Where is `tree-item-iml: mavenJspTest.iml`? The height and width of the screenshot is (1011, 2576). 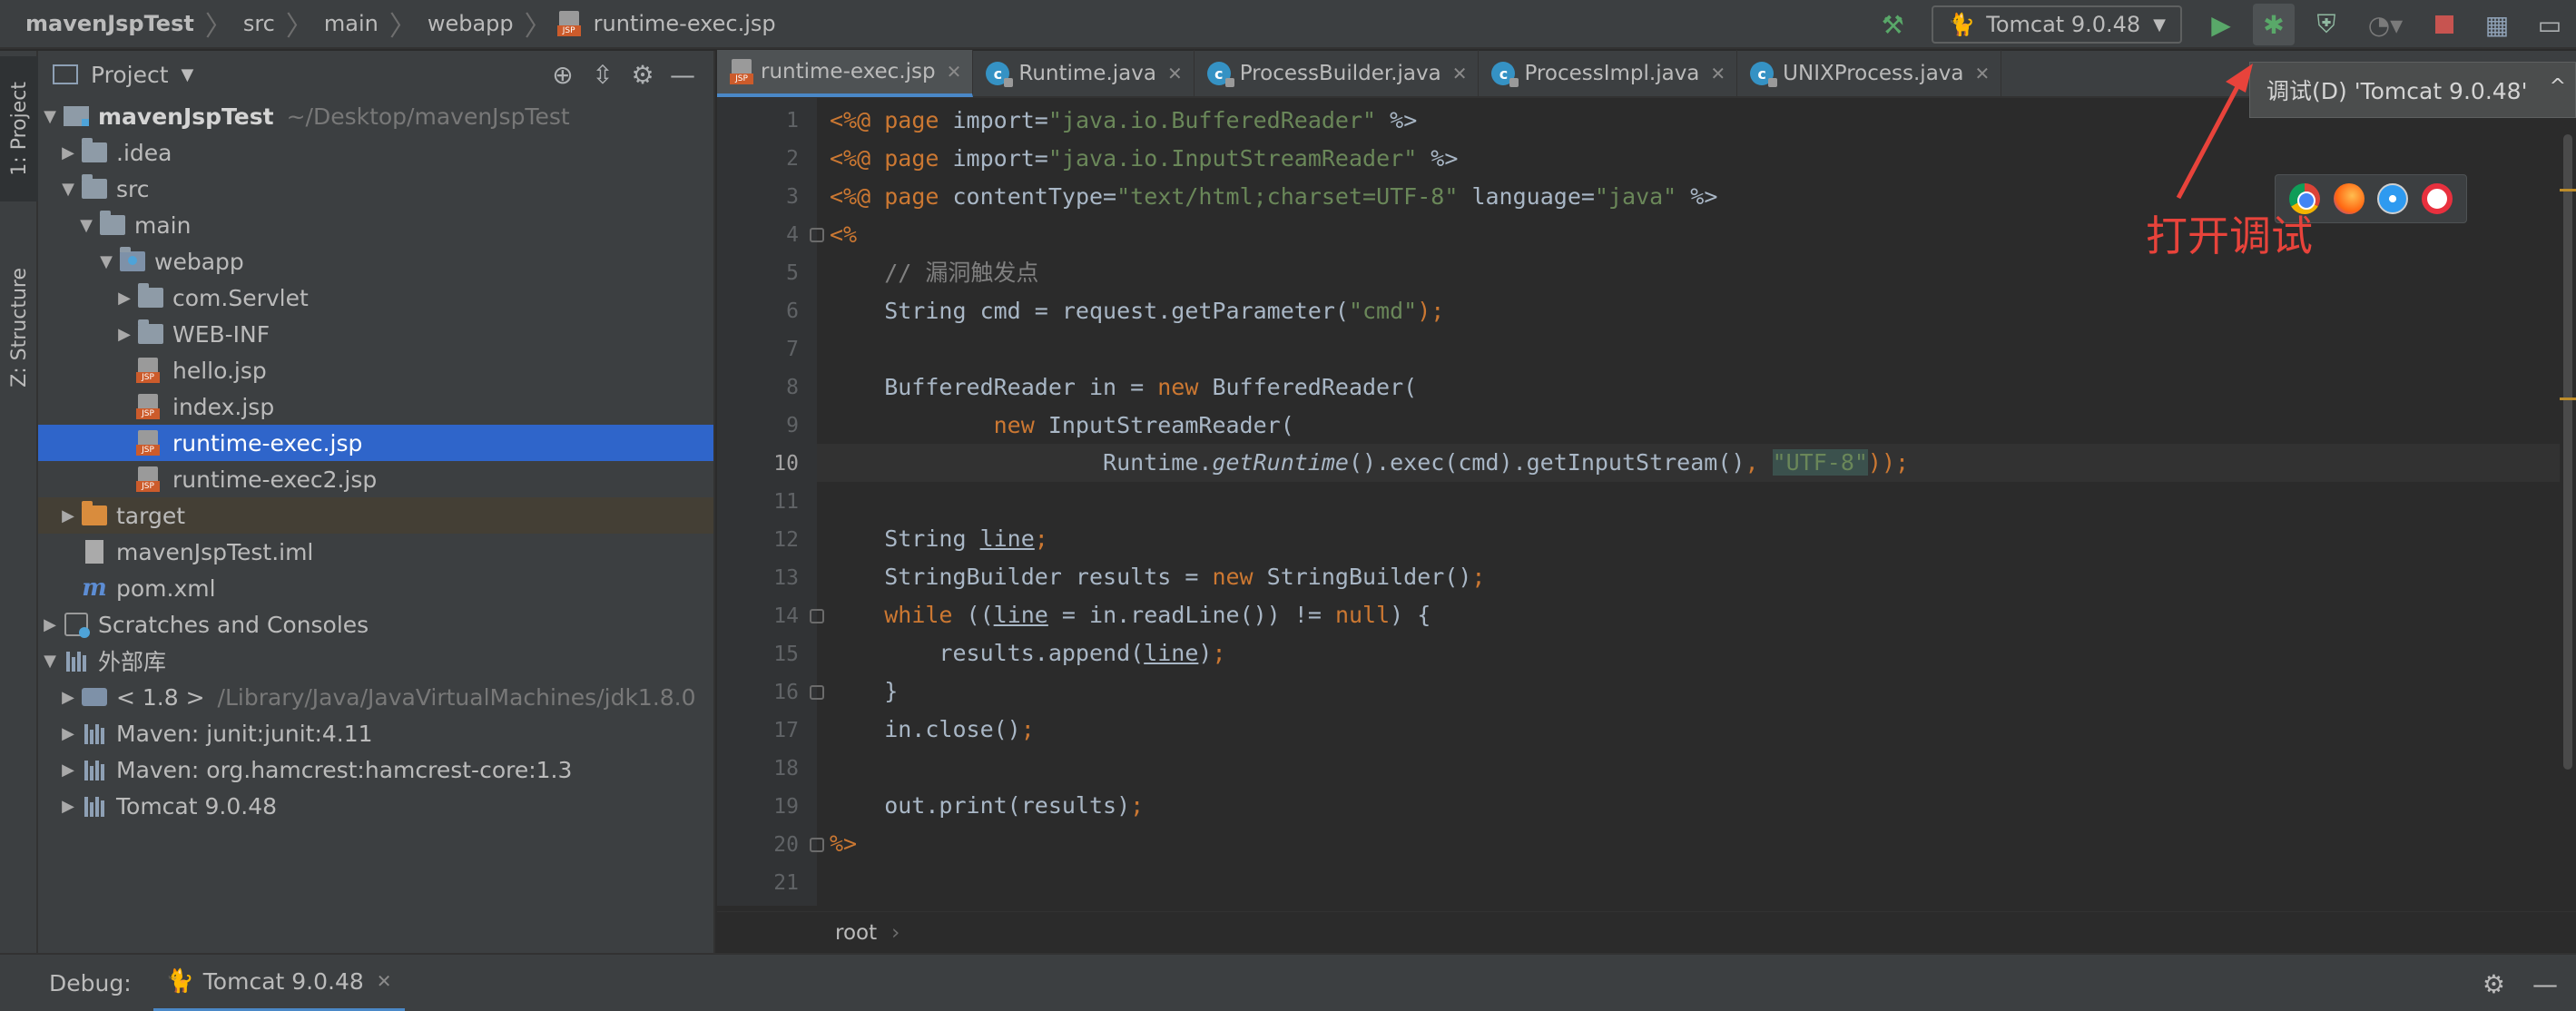 tree-item-iml: mavenJspTest.iml is located at coordinates (375, 552).